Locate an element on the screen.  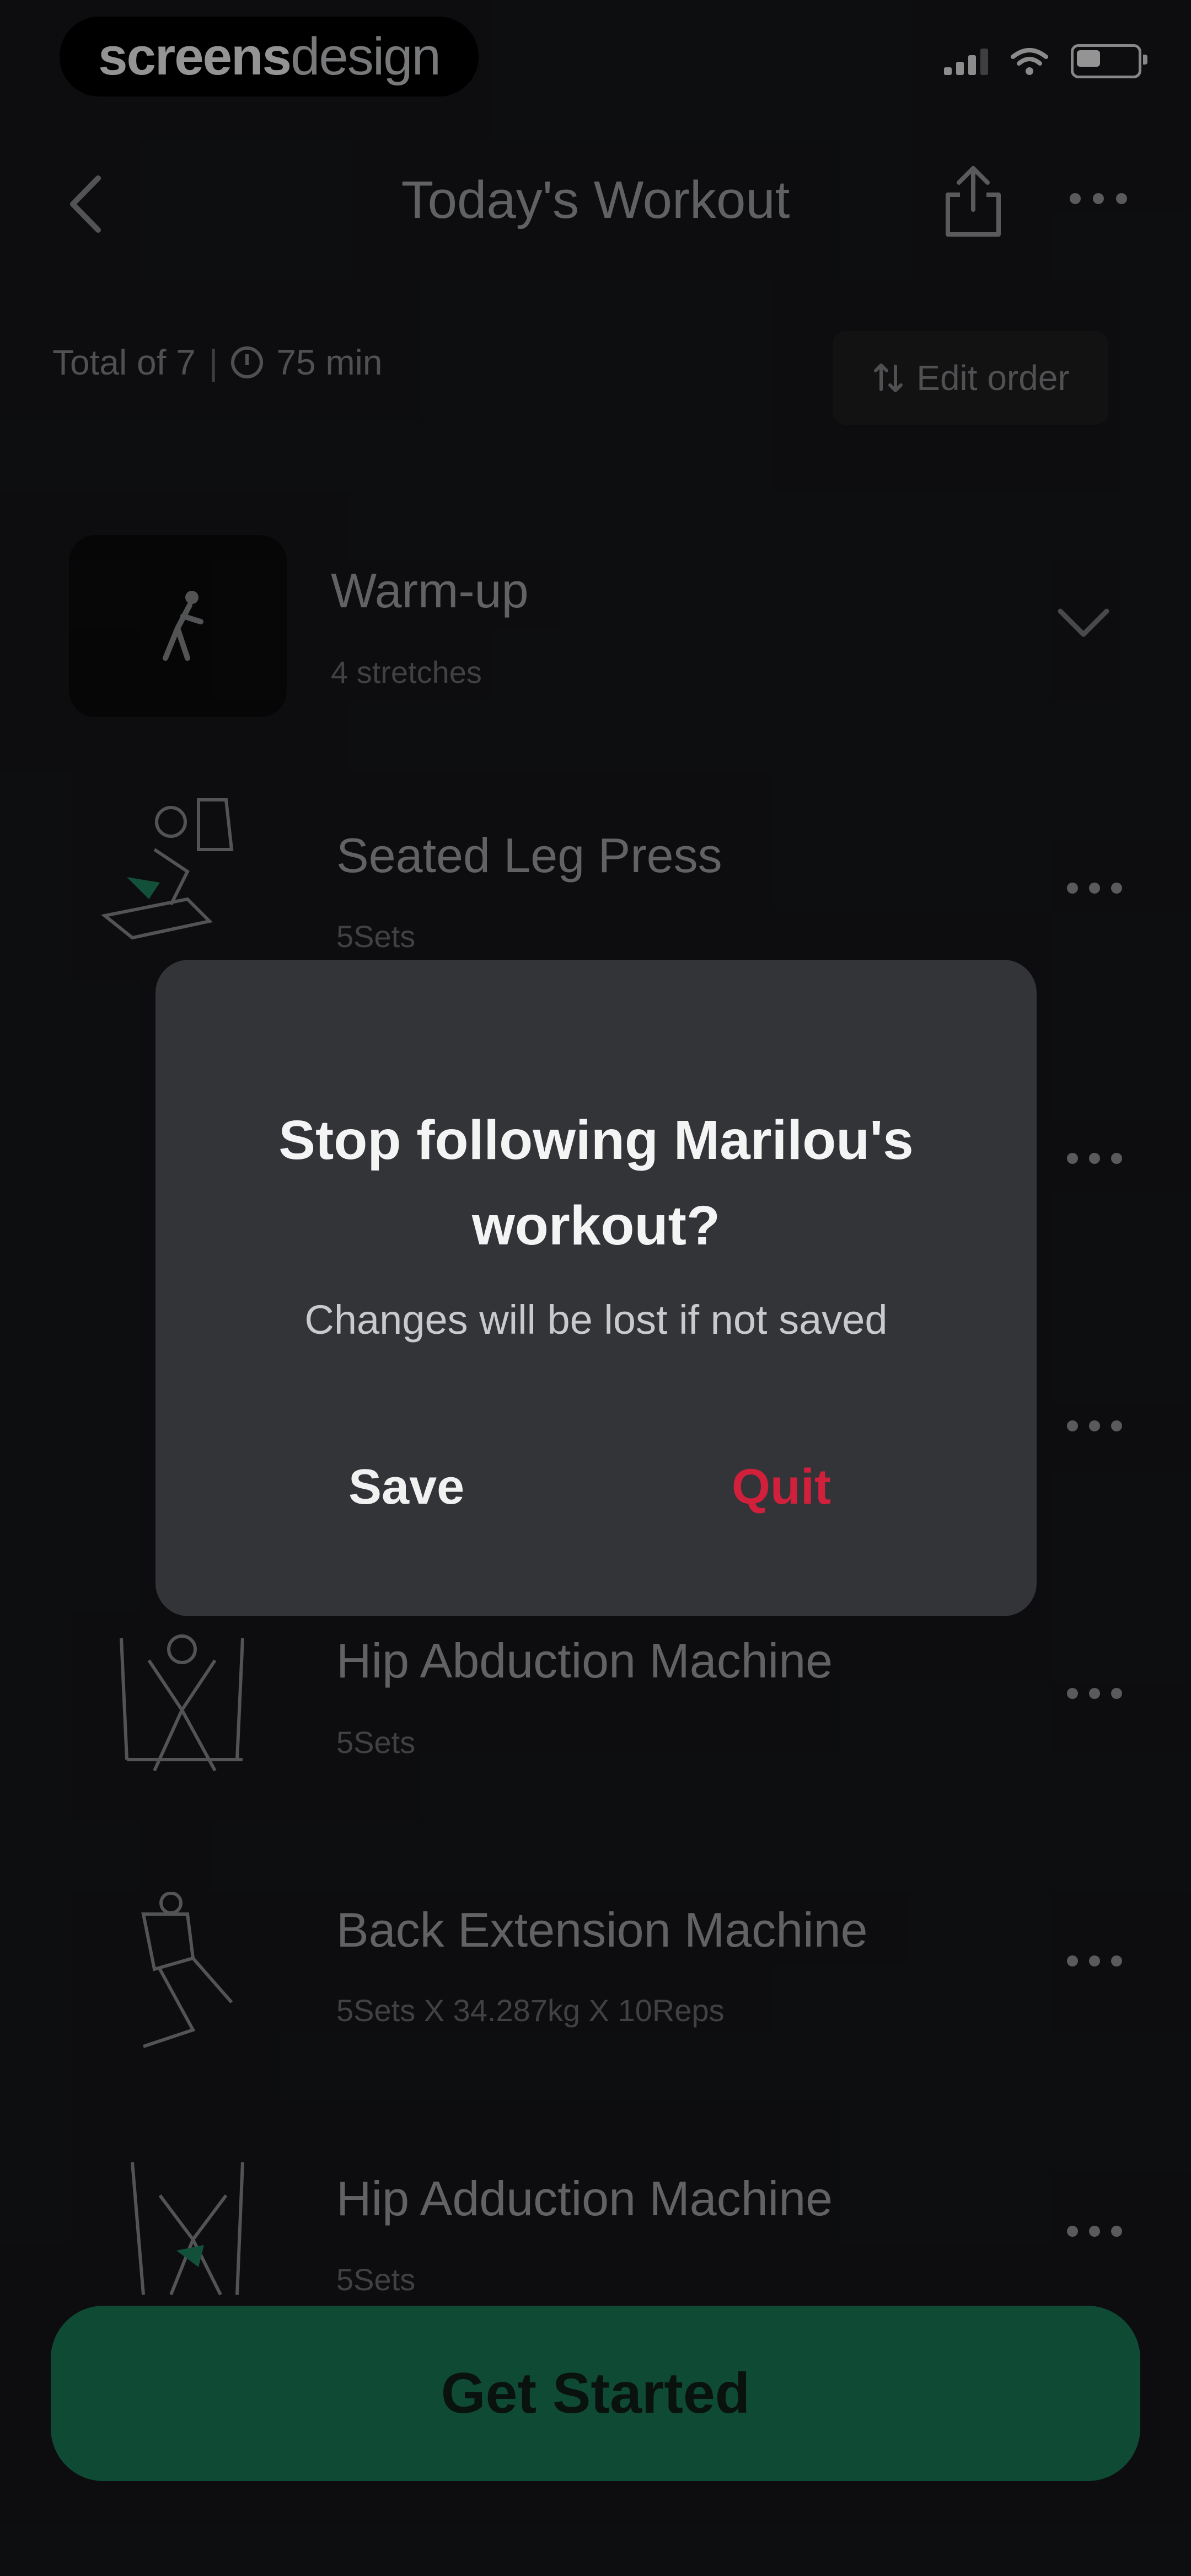
save-button: Save is located at coordinates (406, 1487).